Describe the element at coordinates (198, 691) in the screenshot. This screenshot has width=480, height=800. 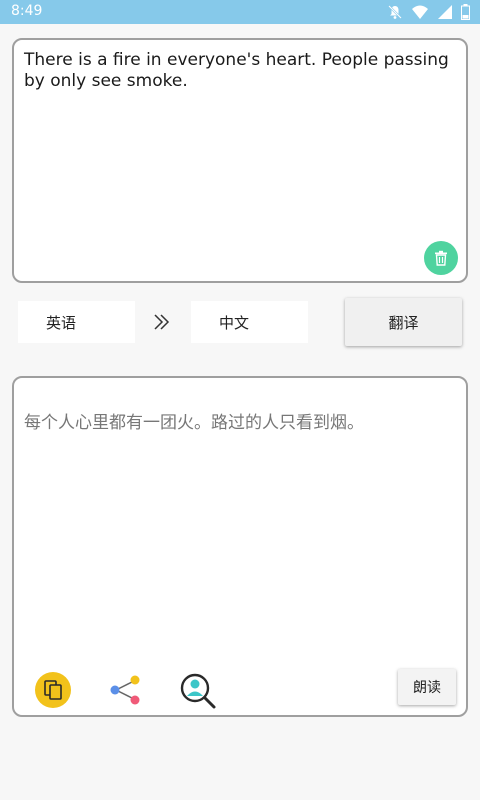
I see `search-user-icon` at that location.